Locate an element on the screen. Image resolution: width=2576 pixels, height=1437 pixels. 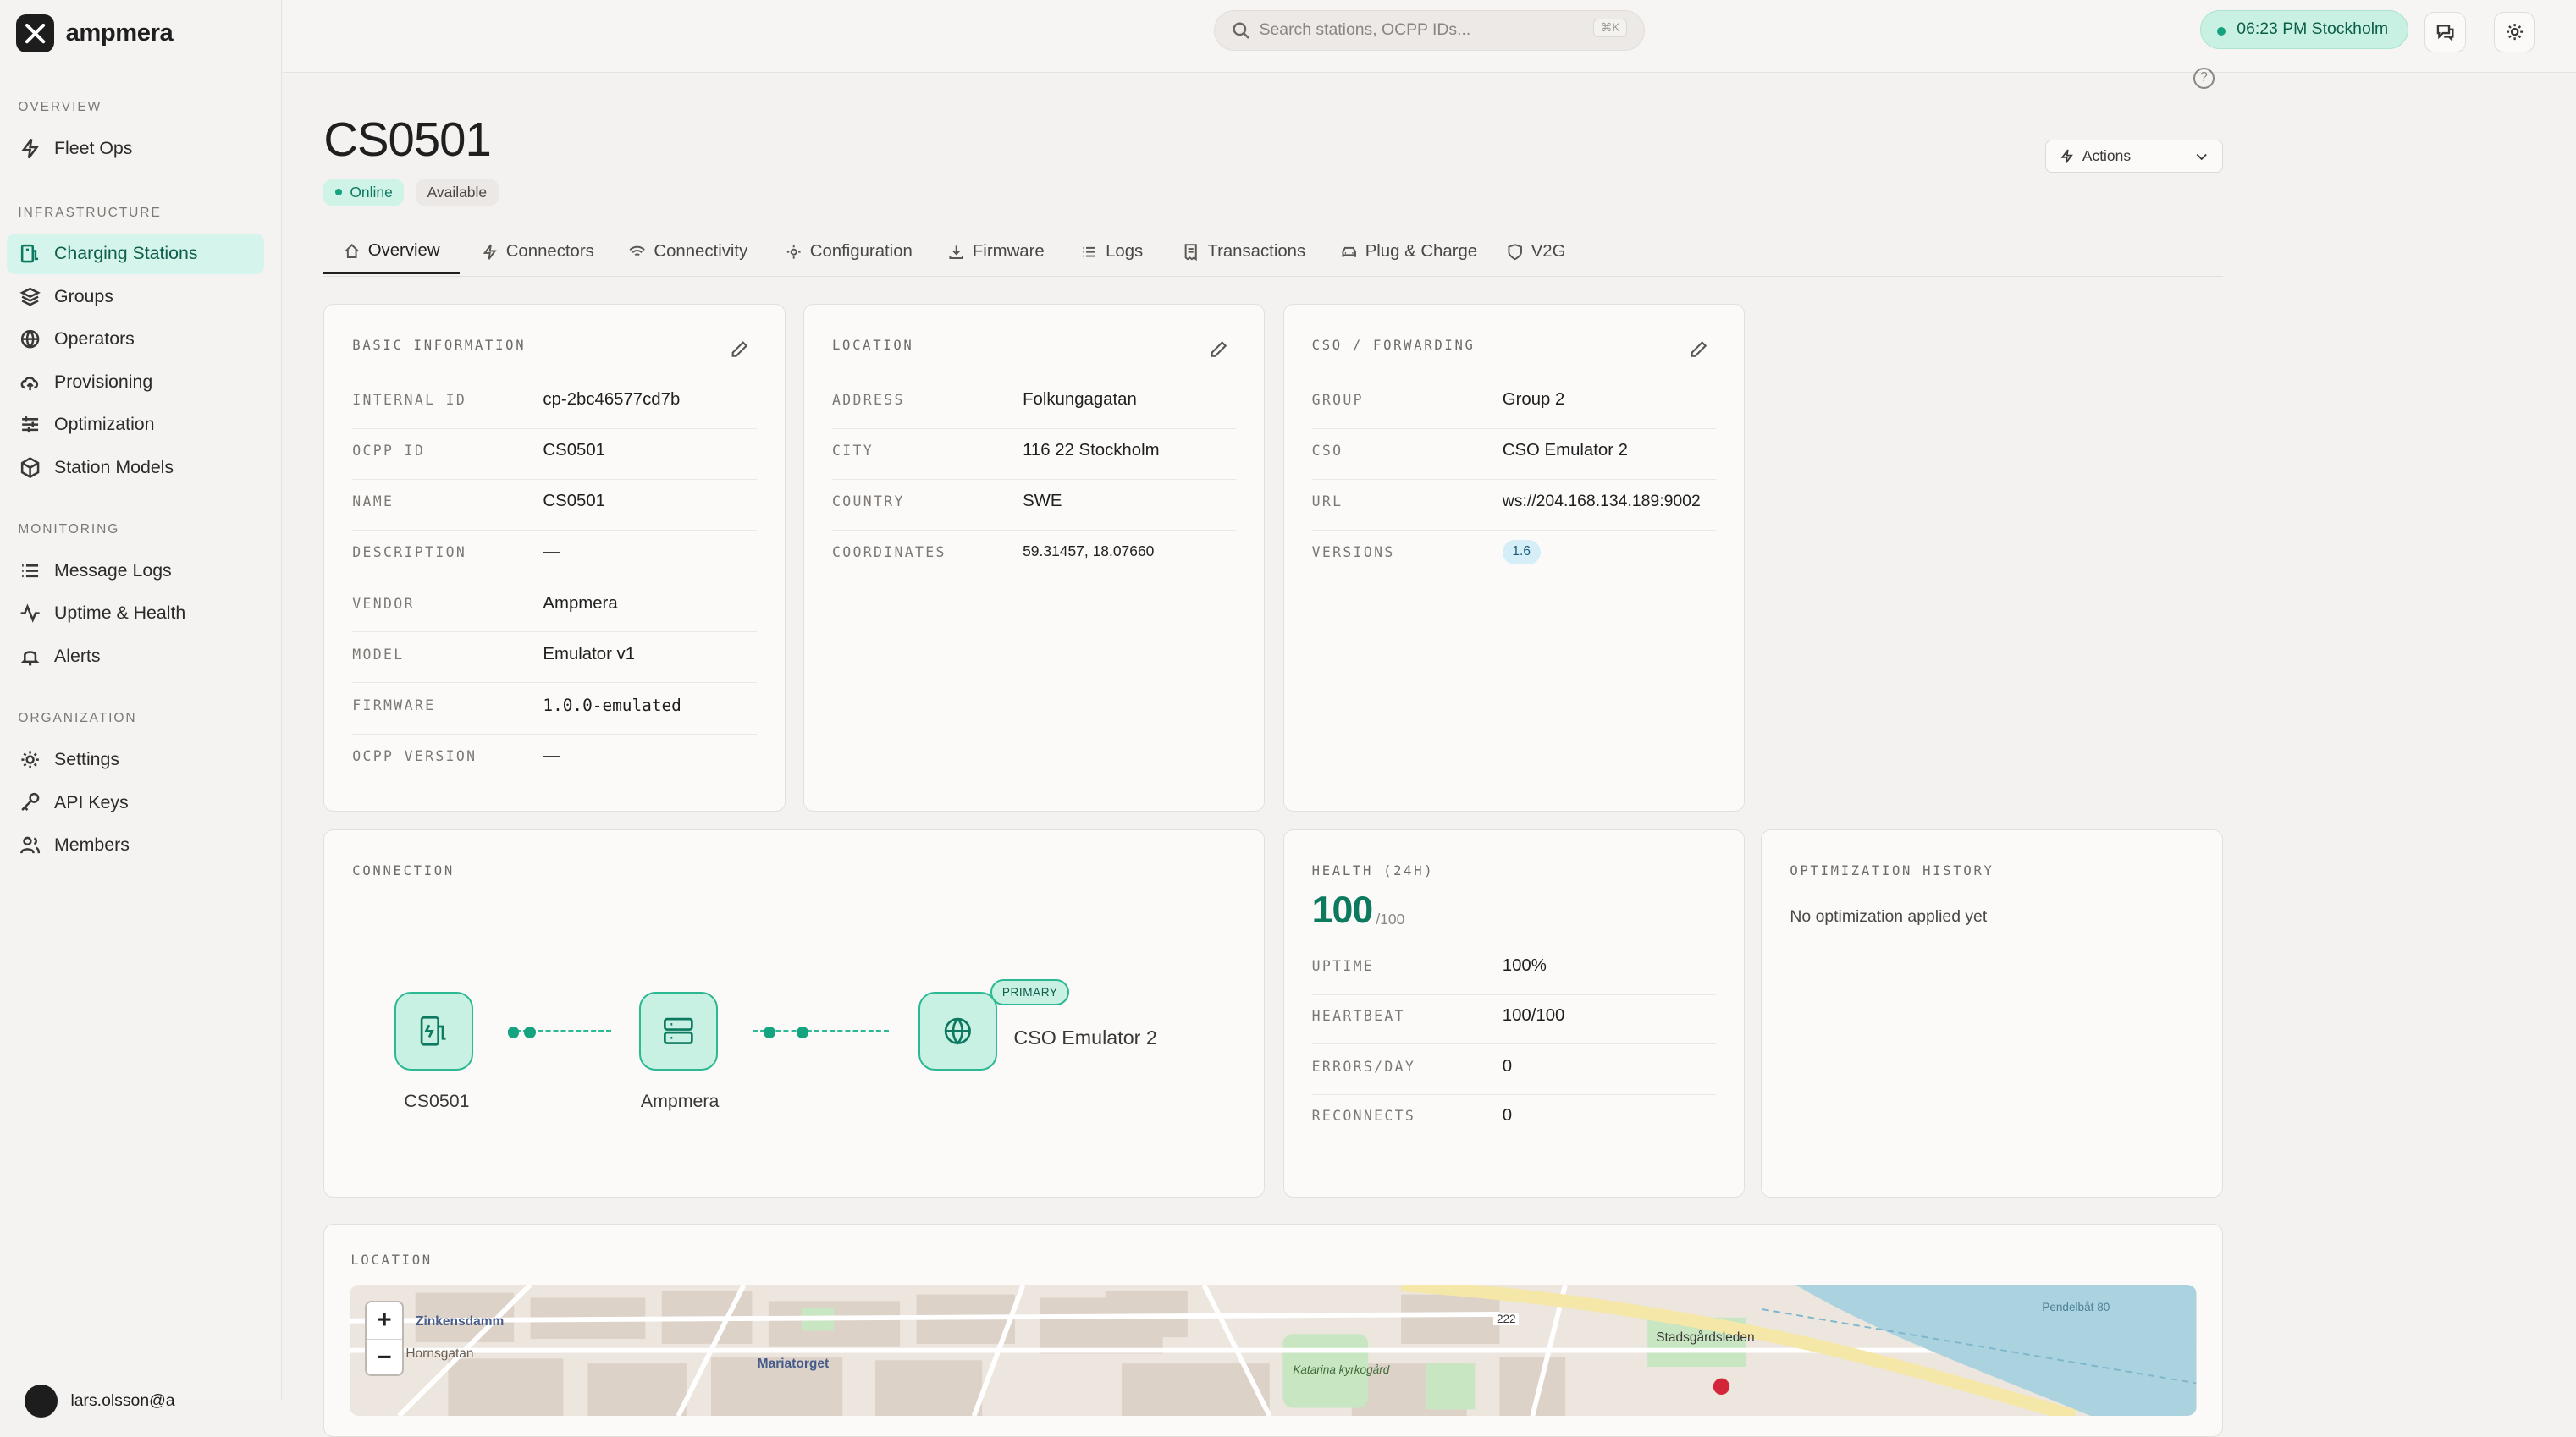
tab-connectivity: Connectivity is located at coordinates (689, 252).